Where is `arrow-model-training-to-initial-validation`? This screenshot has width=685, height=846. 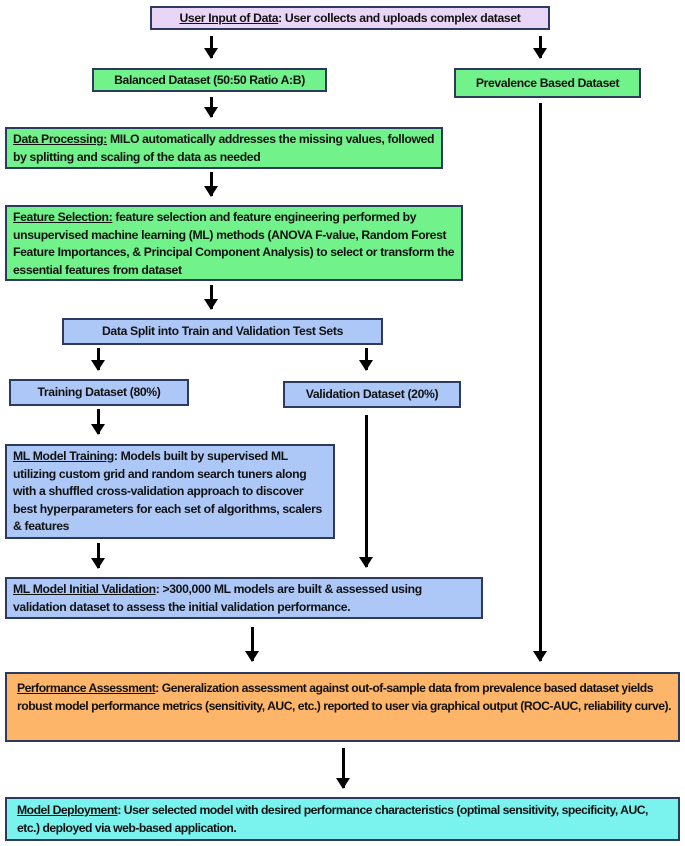
arrow-model-training-to-initial-validation is located at coordinates (98, 556).